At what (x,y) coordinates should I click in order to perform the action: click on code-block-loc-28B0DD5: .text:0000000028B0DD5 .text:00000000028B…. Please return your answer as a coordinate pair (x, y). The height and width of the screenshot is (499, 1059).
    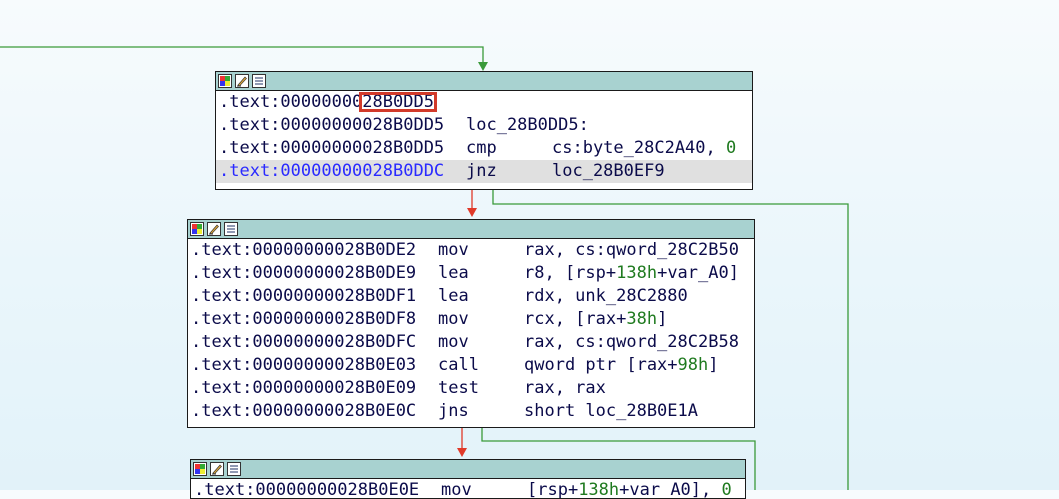
    Looking at the image, I should click on (484, 130).